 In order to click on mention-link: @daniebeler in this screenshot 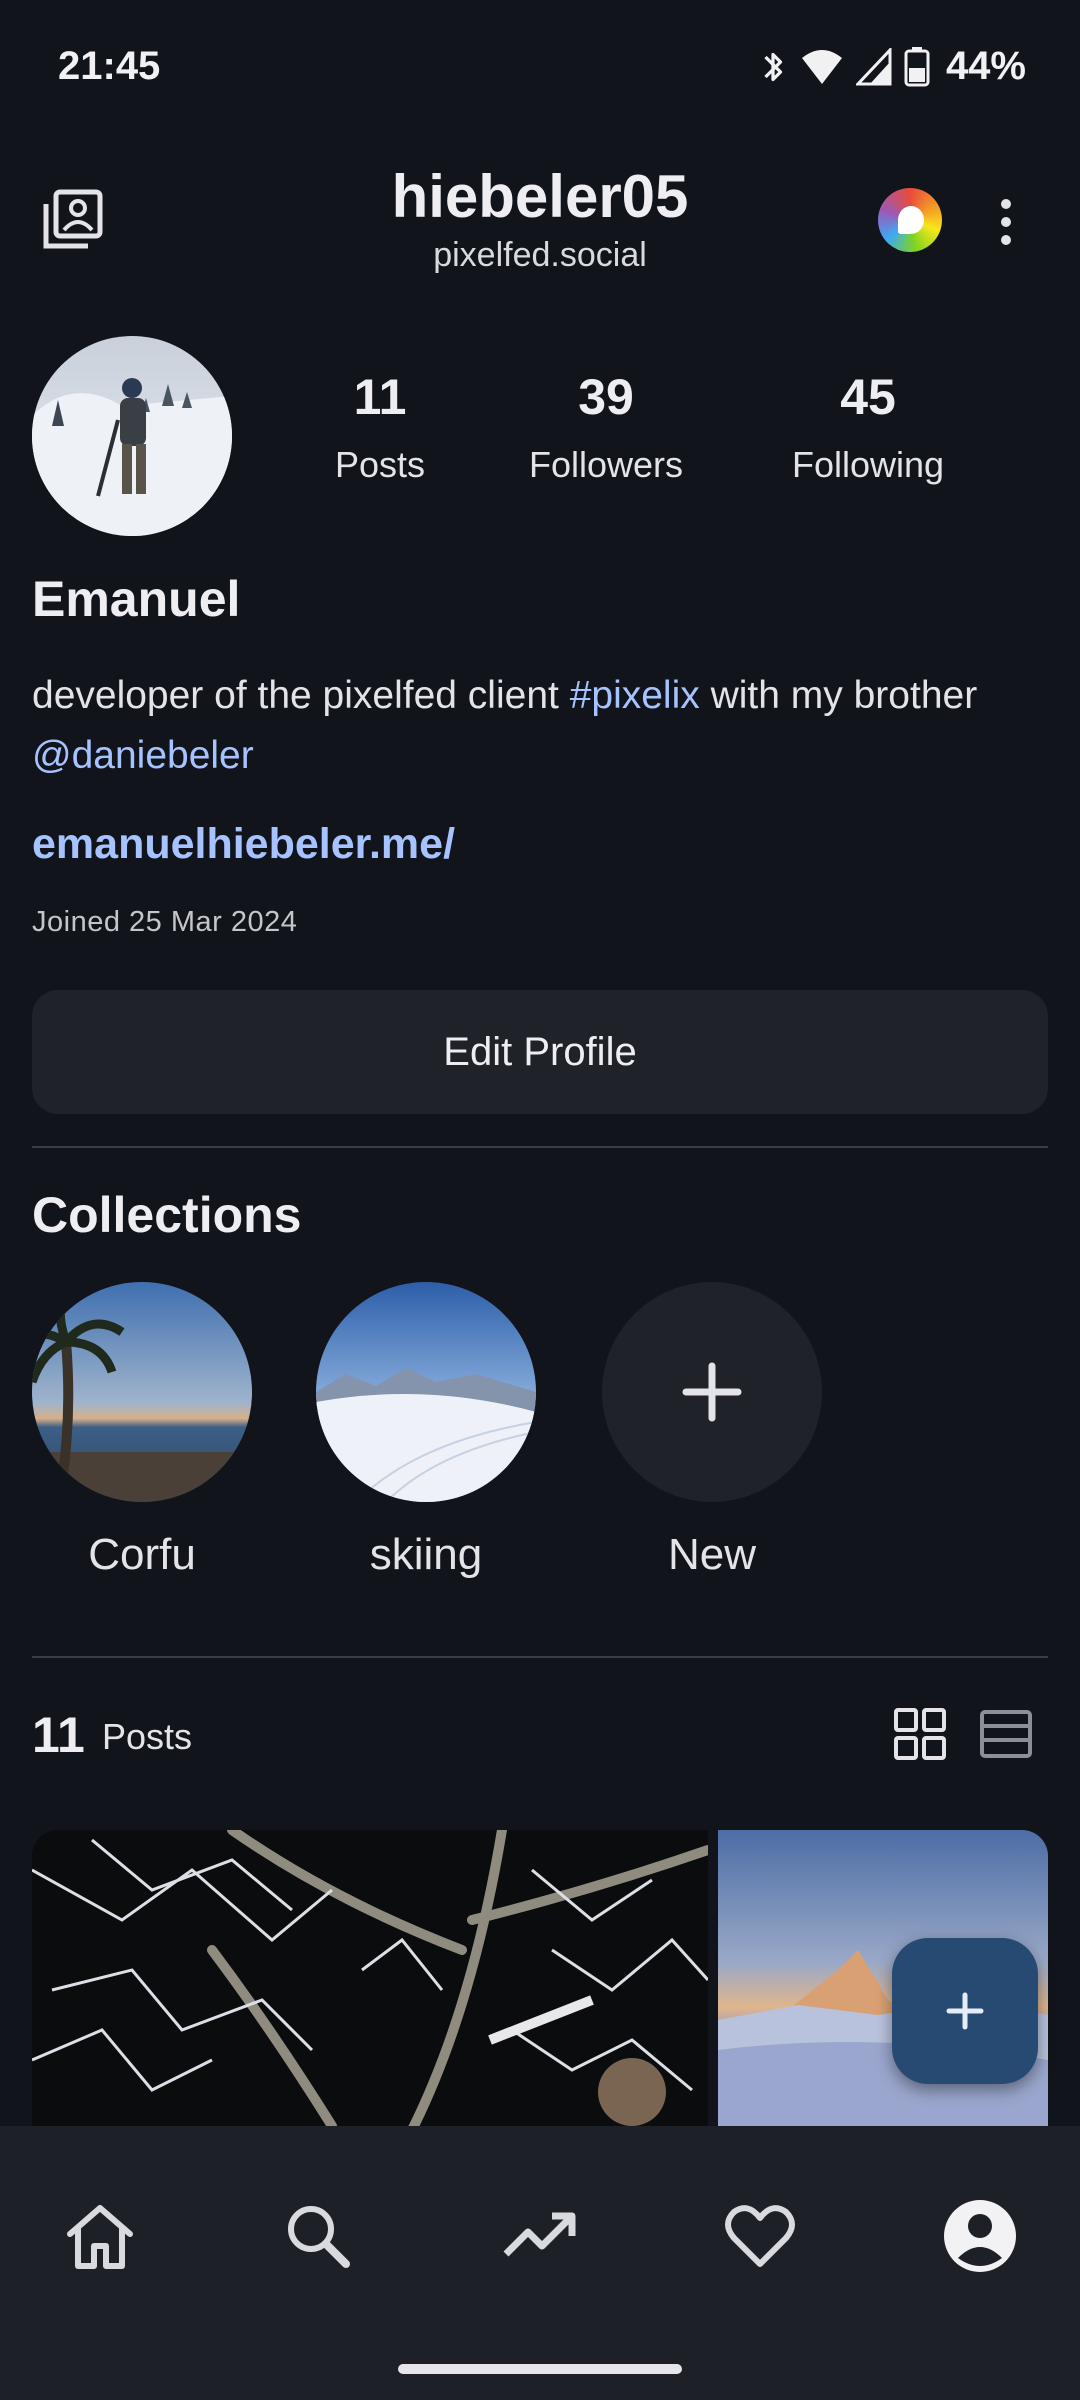, I will do `click(143, 755)`.